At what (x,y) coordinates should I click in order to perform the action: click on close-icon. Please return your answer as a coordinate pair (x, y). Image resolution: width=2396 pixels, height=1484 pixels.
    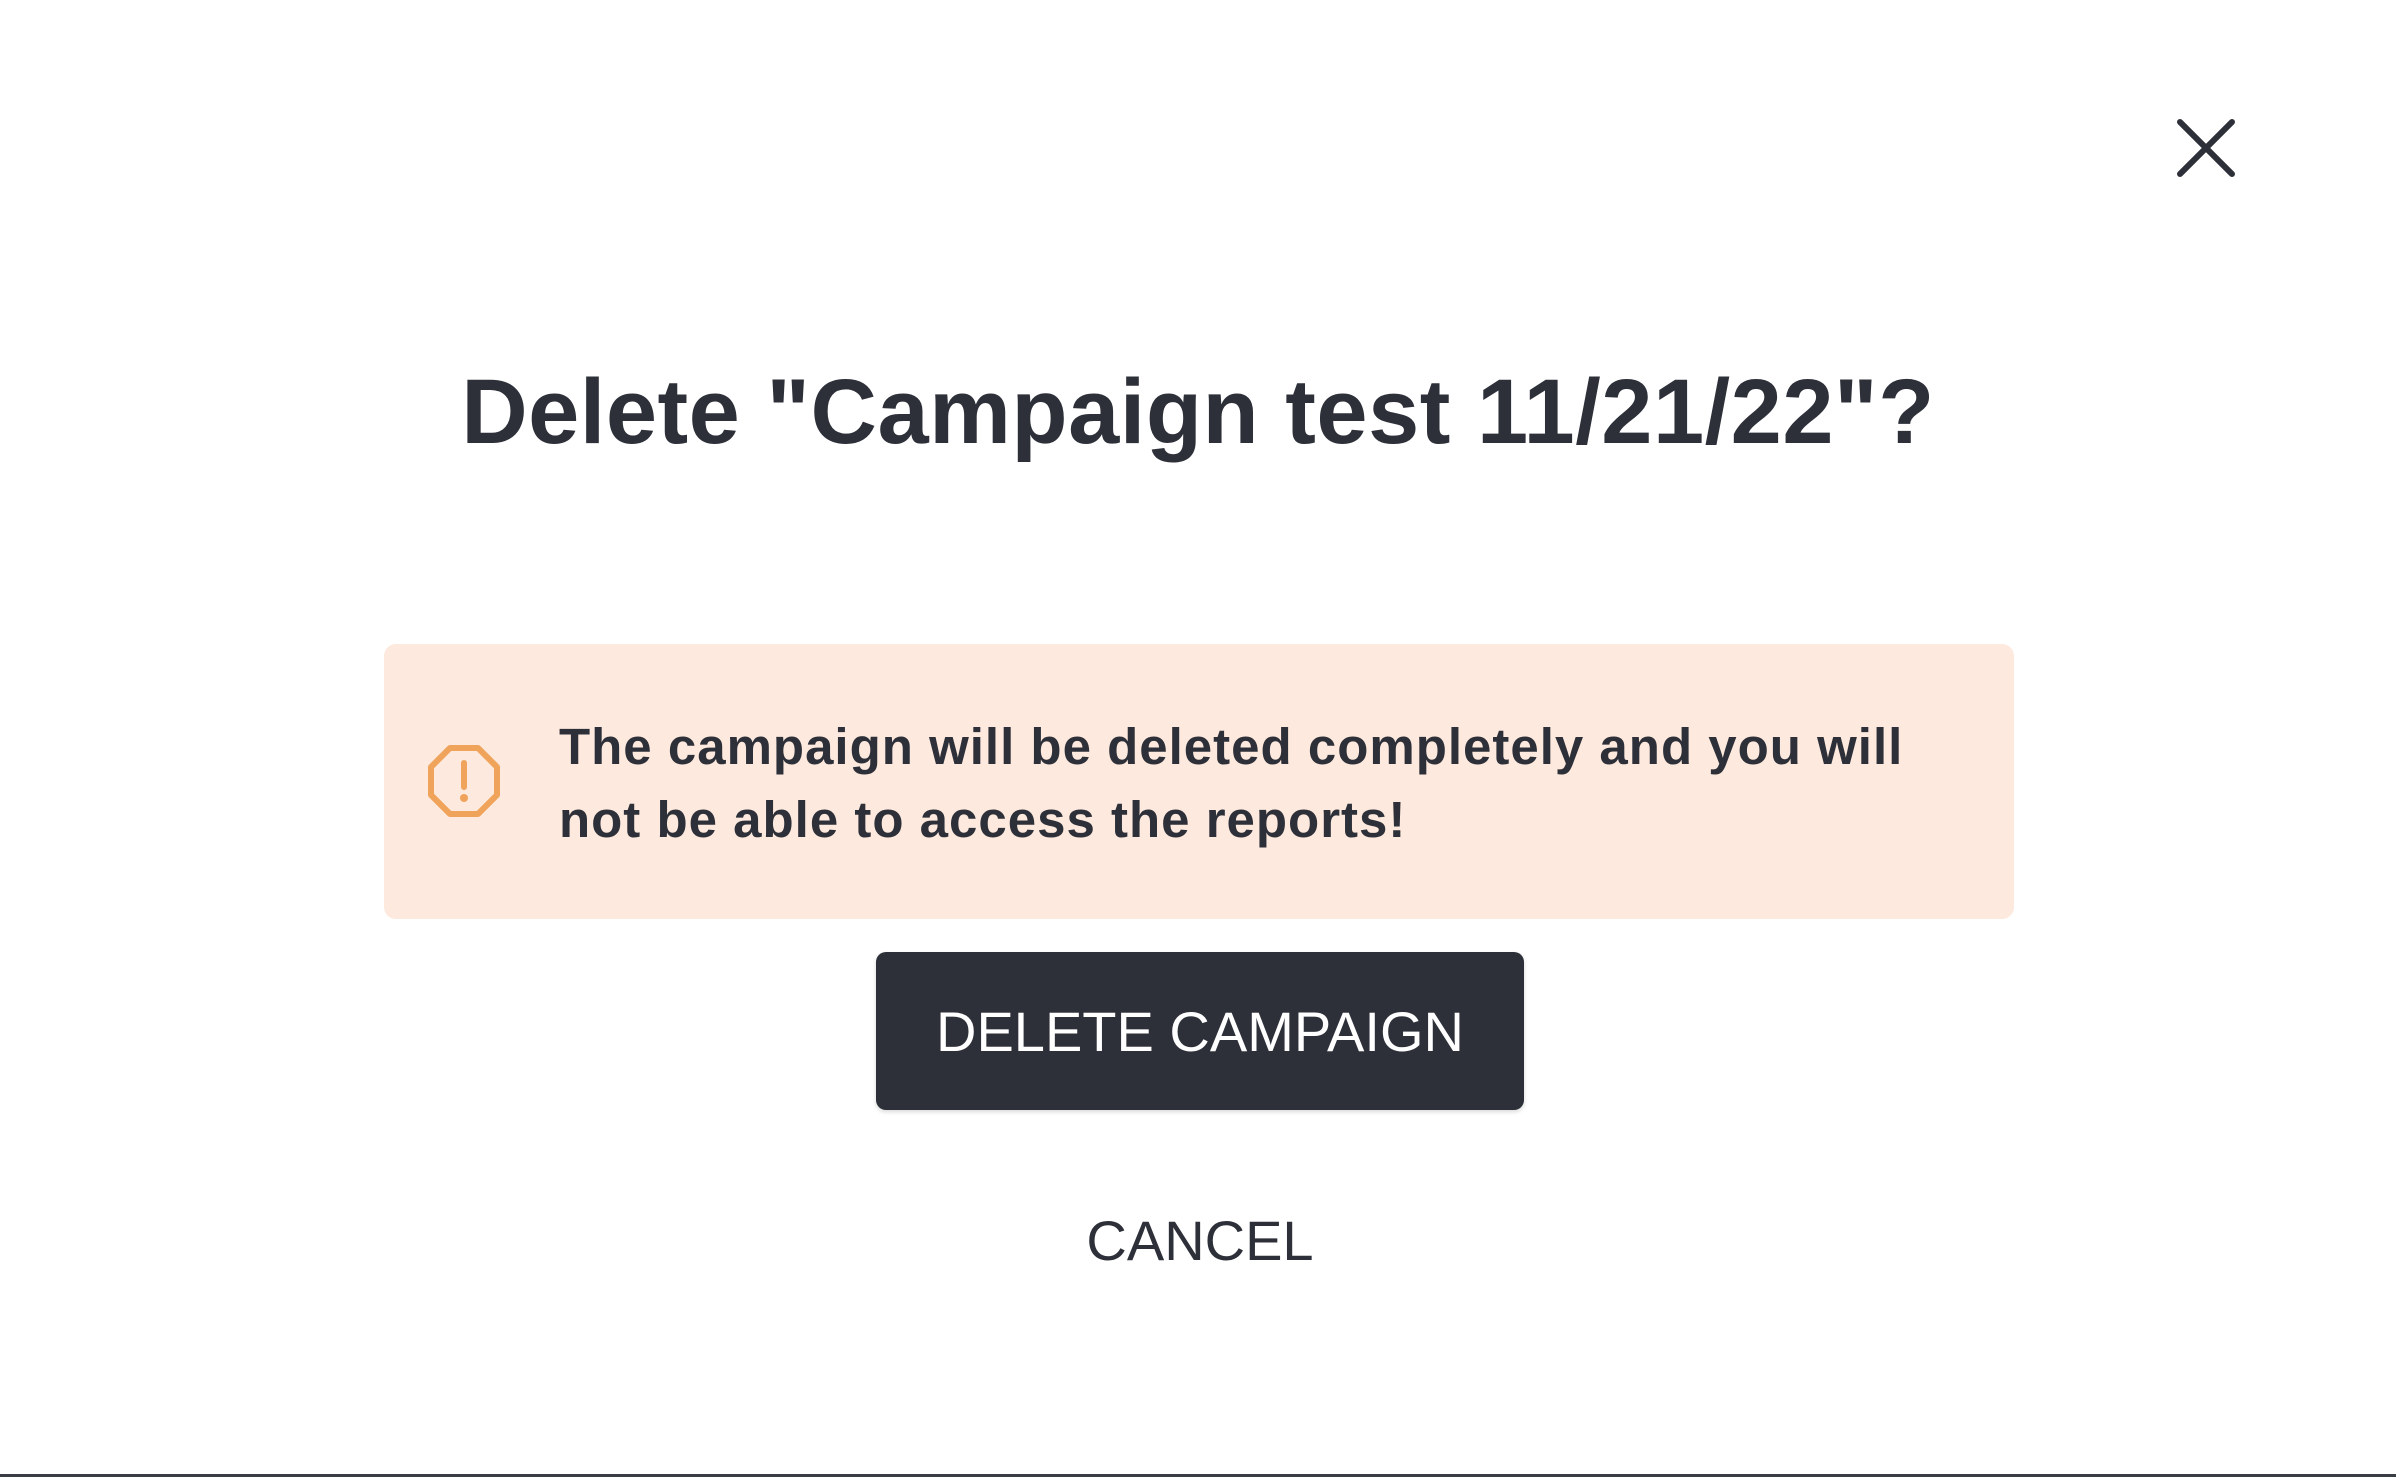
    Looking at the image, I should click on (2206, 148).